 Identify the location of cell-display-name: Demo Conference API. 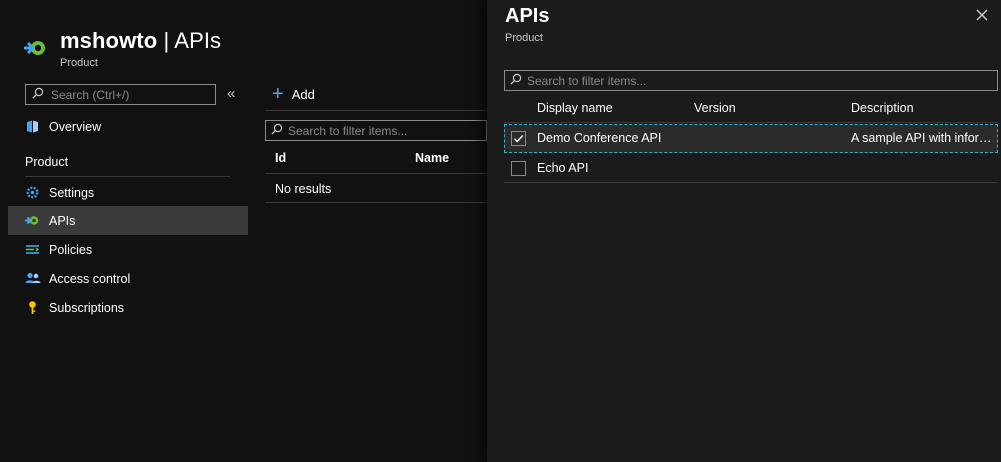
(599, 138).